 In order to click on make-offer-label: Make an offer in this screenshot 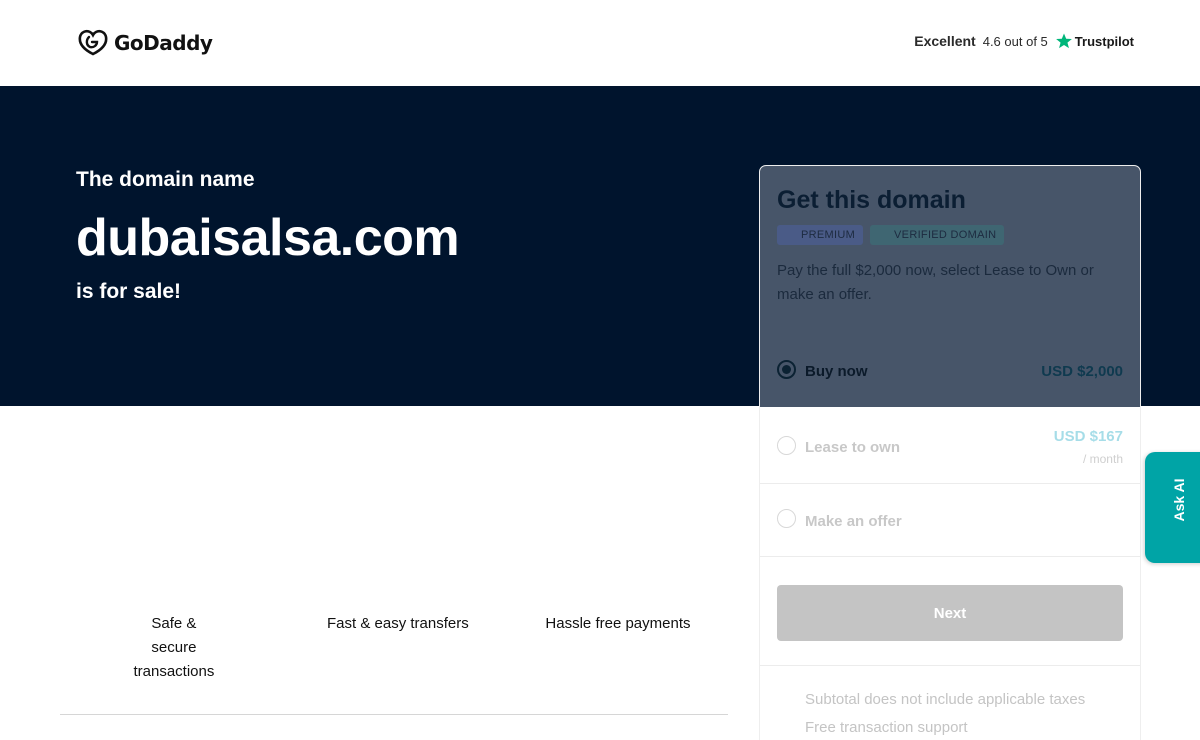, I will do `click(853, 521)`.